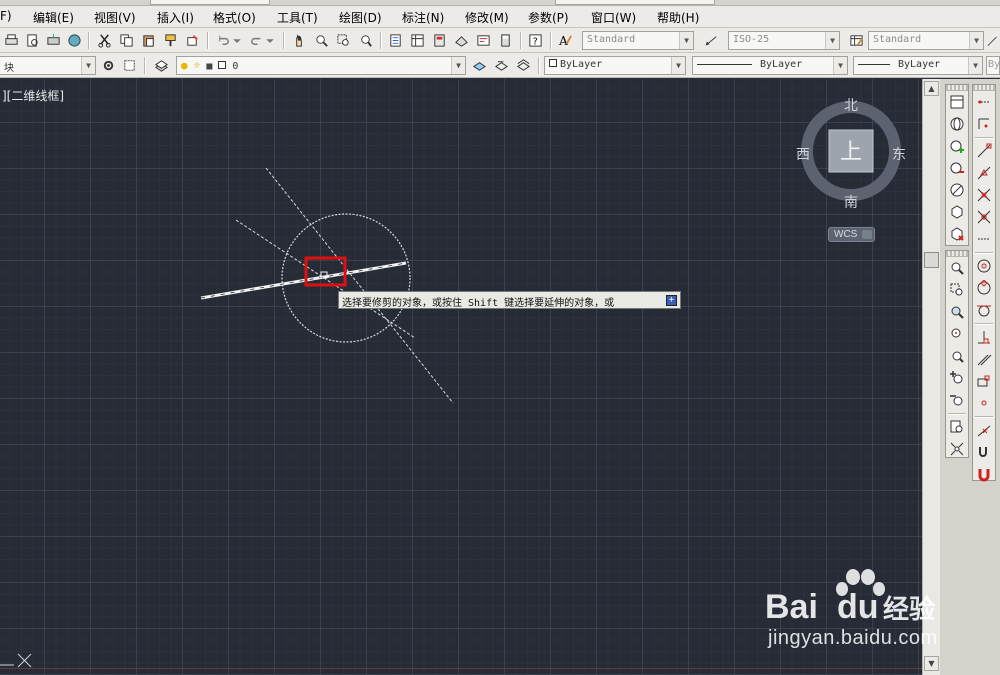  I want to click on design-center-icon, so click(417, 40).